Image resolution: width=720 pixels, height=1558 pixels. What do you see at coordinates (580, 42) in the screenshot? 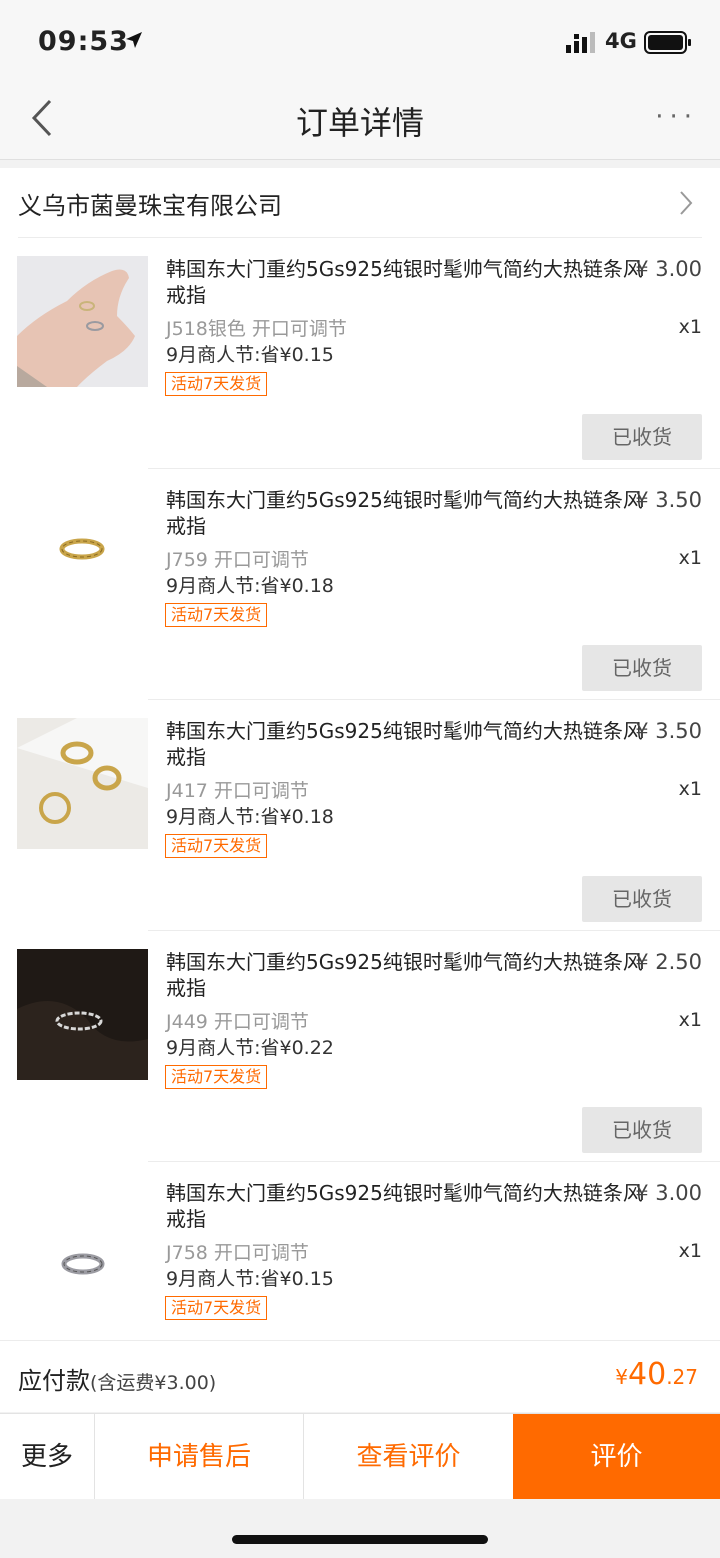
I see `signal-icon` at bounding box center [580, 42].